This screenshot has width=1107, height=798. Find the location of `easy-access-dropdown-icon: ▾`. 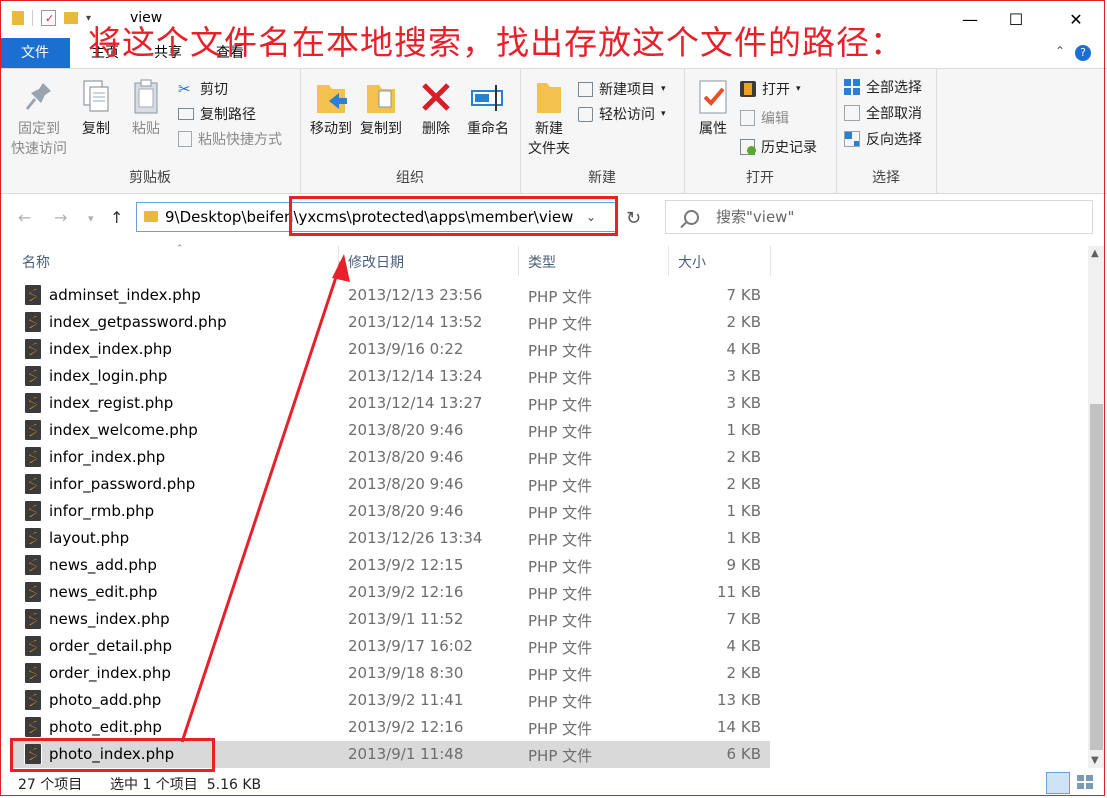

easy-access-dropdown-icon: ▾ is located at coordinates (663, 114).